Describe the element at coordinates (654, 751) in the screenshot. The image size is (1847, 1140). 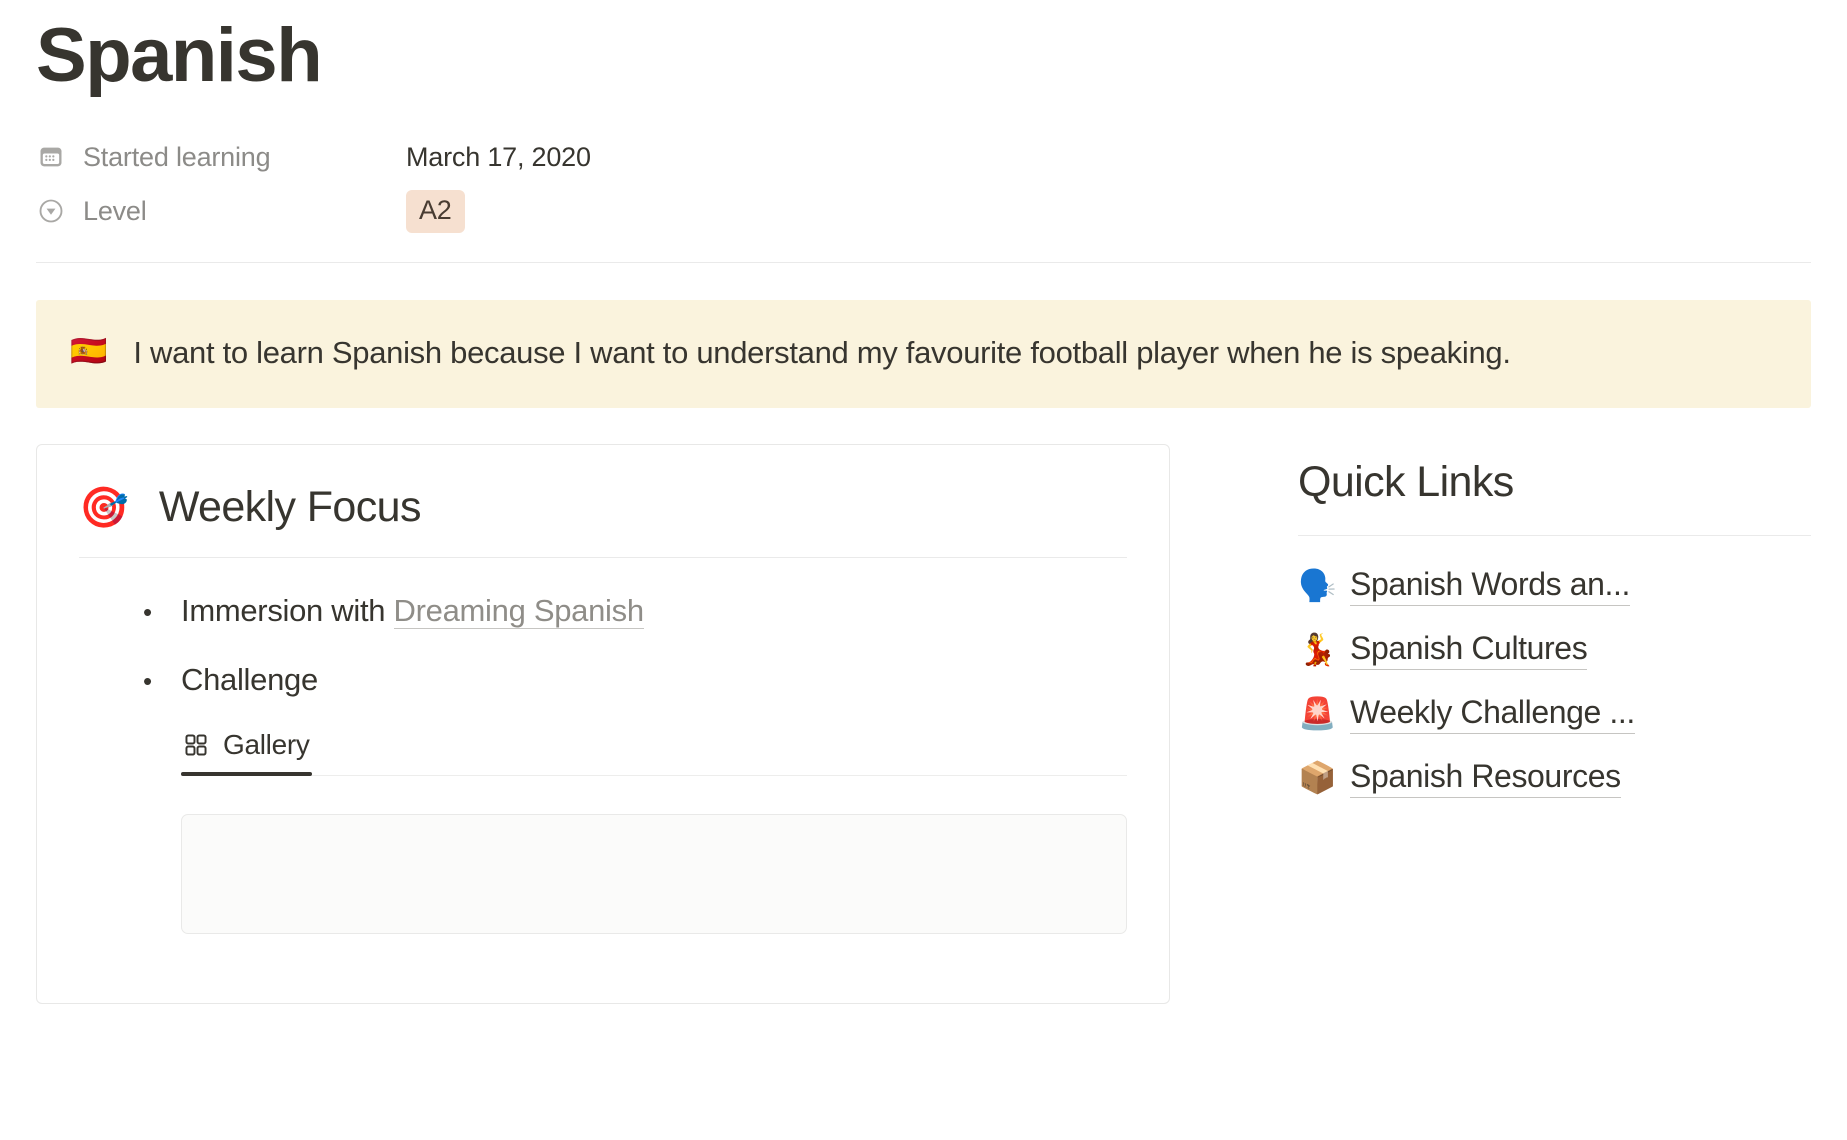
I see `database-view-tabbar: Gallery` at that location.